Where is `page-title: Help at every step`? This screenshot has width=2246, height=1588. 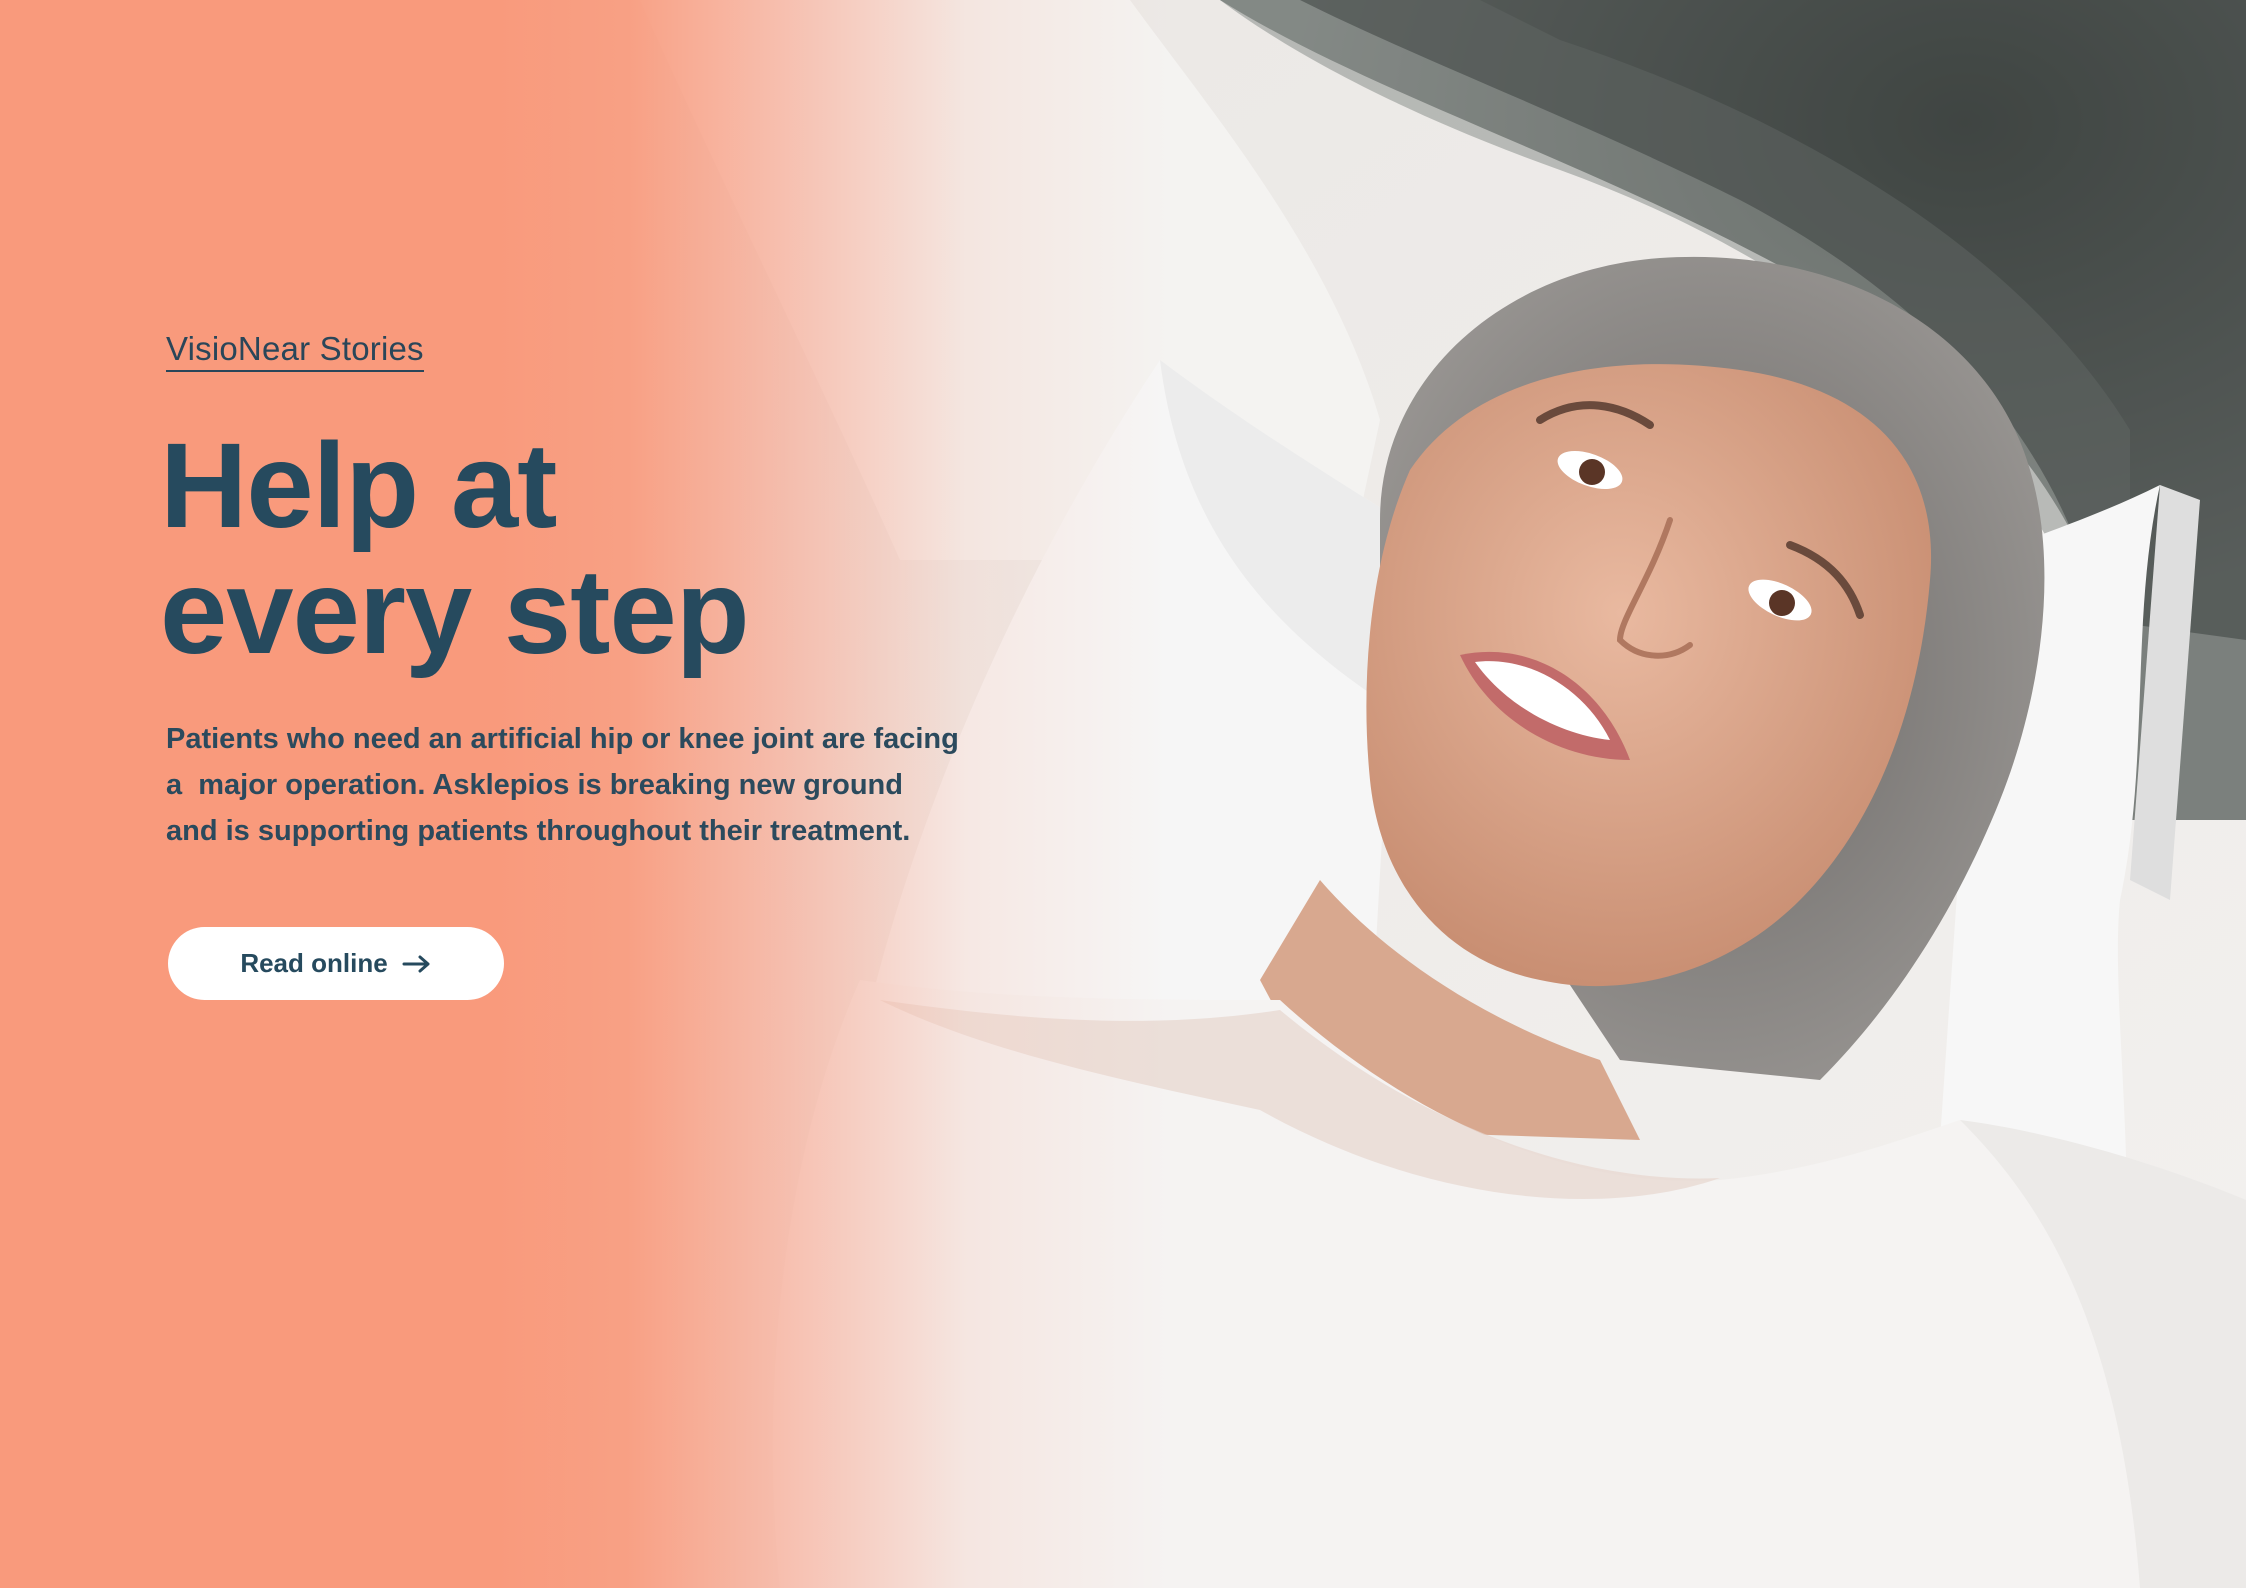 page-title: Help at every step is located at coordinates (613, 548).